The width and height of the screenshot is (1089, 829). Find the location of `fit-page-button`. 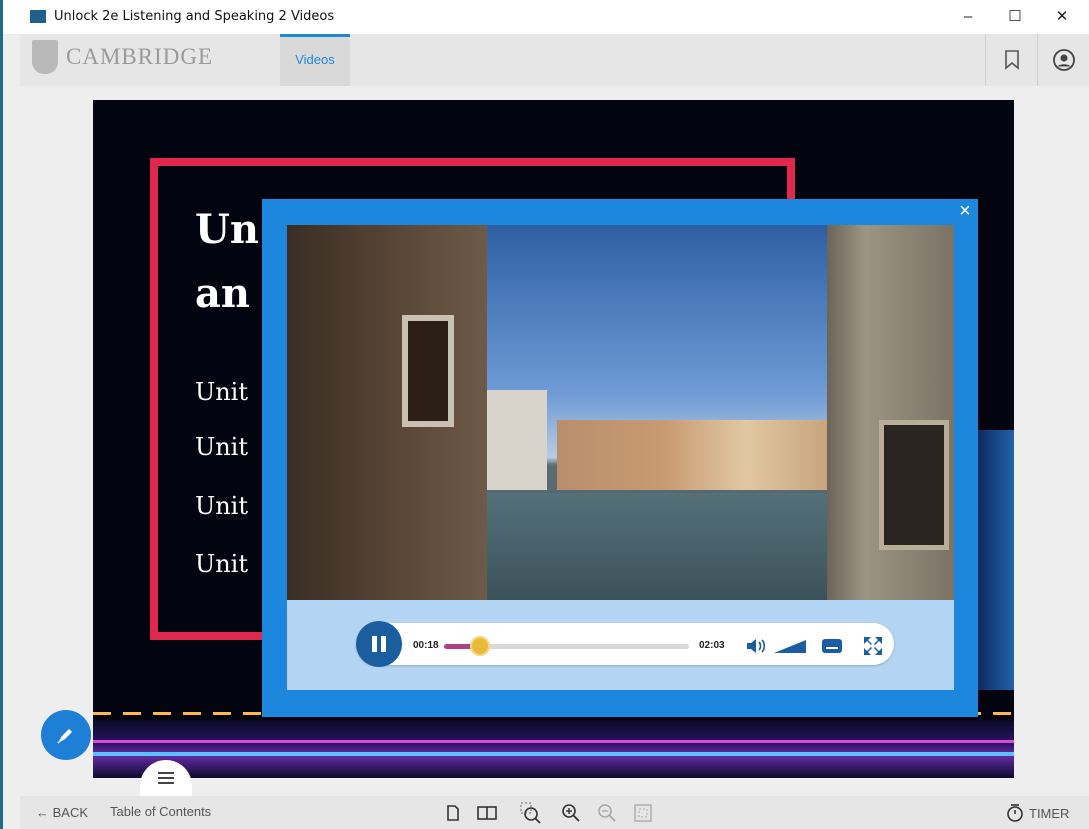

fit-page-button is located at coordinates (643, 813).